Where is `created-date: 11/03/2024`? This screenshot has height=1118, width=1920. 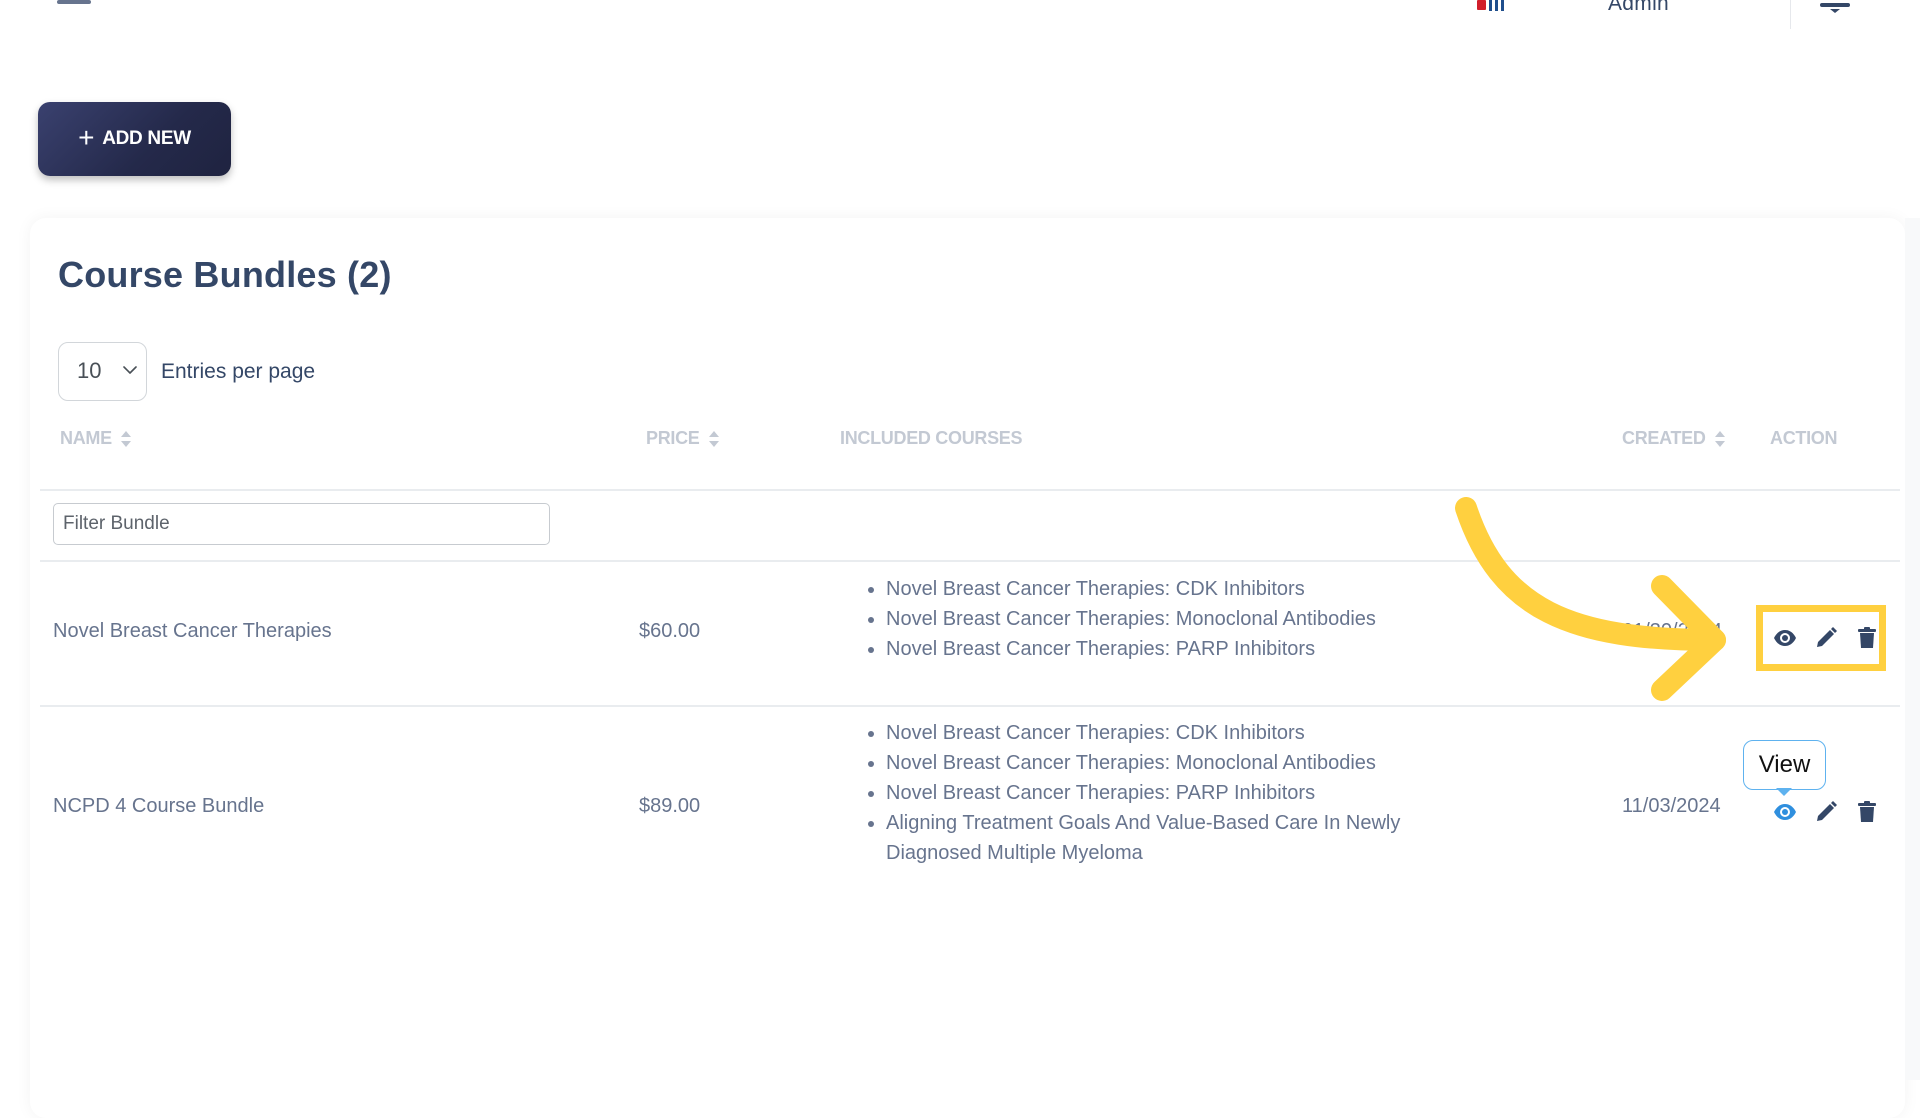
created-date: 11/03/2024 is located at coordinates (1671, 806).